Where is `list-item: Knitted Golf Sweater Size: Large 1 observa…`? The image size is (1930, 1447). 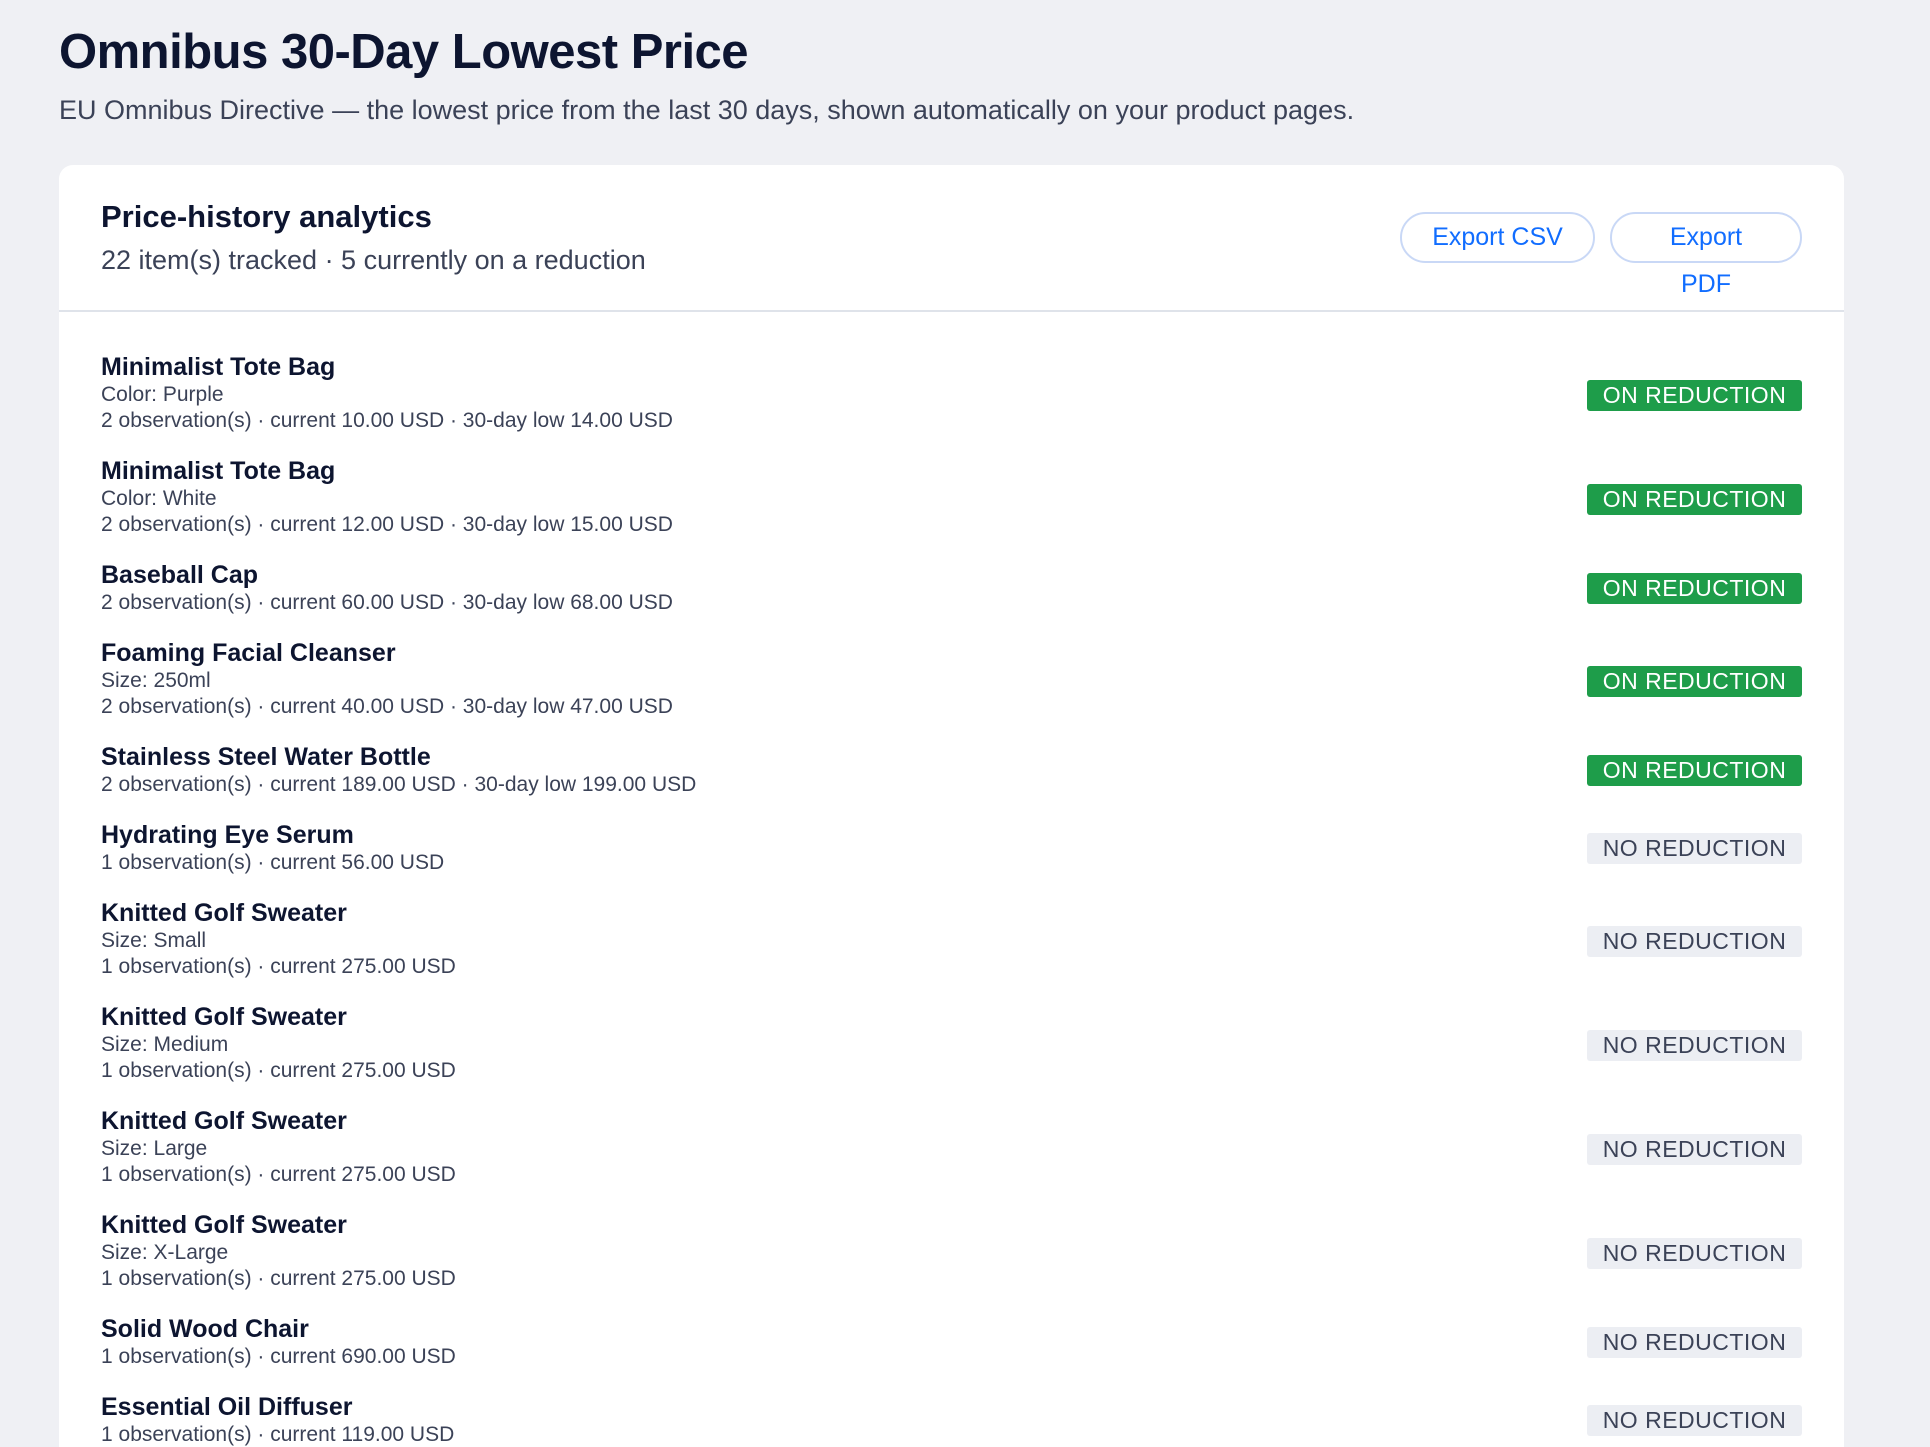 list-item: Knitted Golf Sweater Size: Large 1 observa… is located at coordinates (951, 1147).